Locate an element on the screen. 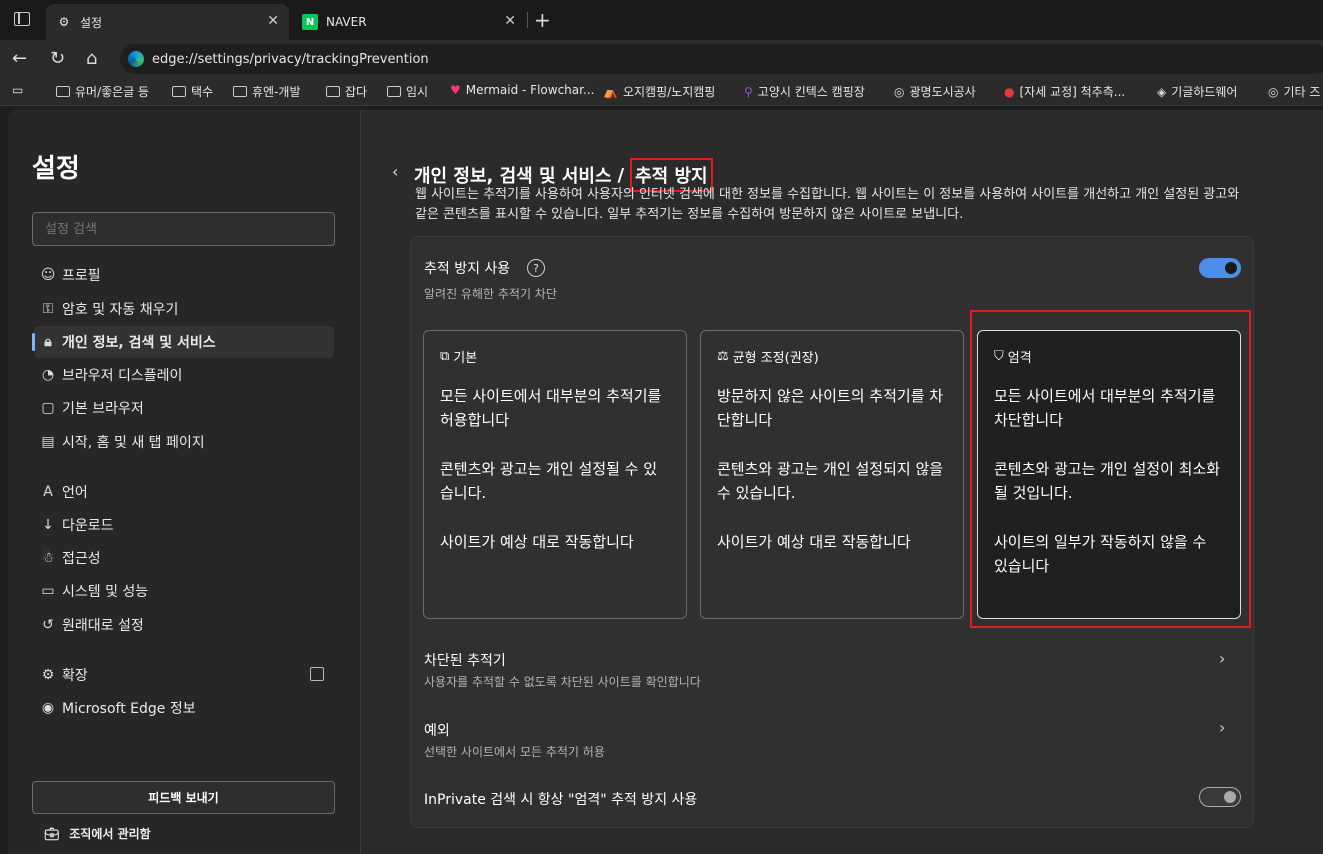  sidebar-item-default-browser: ▢ 기본 브라우저 is located at coordinates (184, 408).